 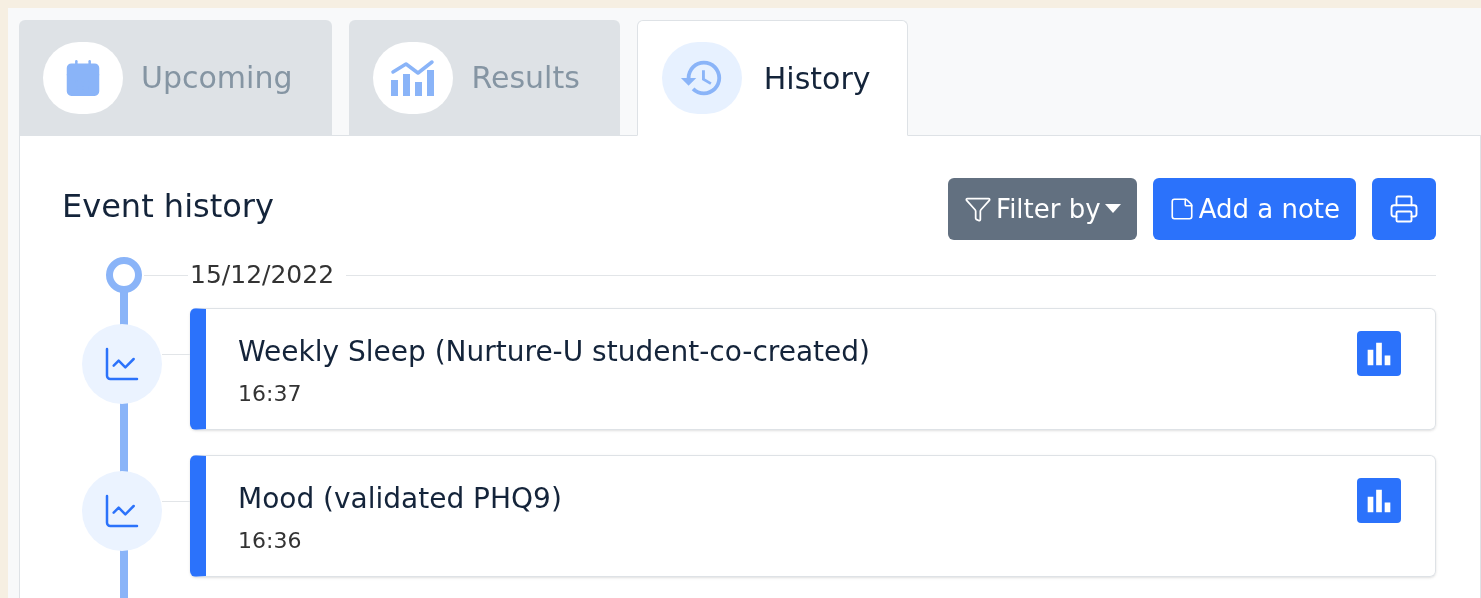 What do you see at coordinates (168, 206) in the screenshot?
I see `panel-title: Event history` at bounding box center [168, 206].